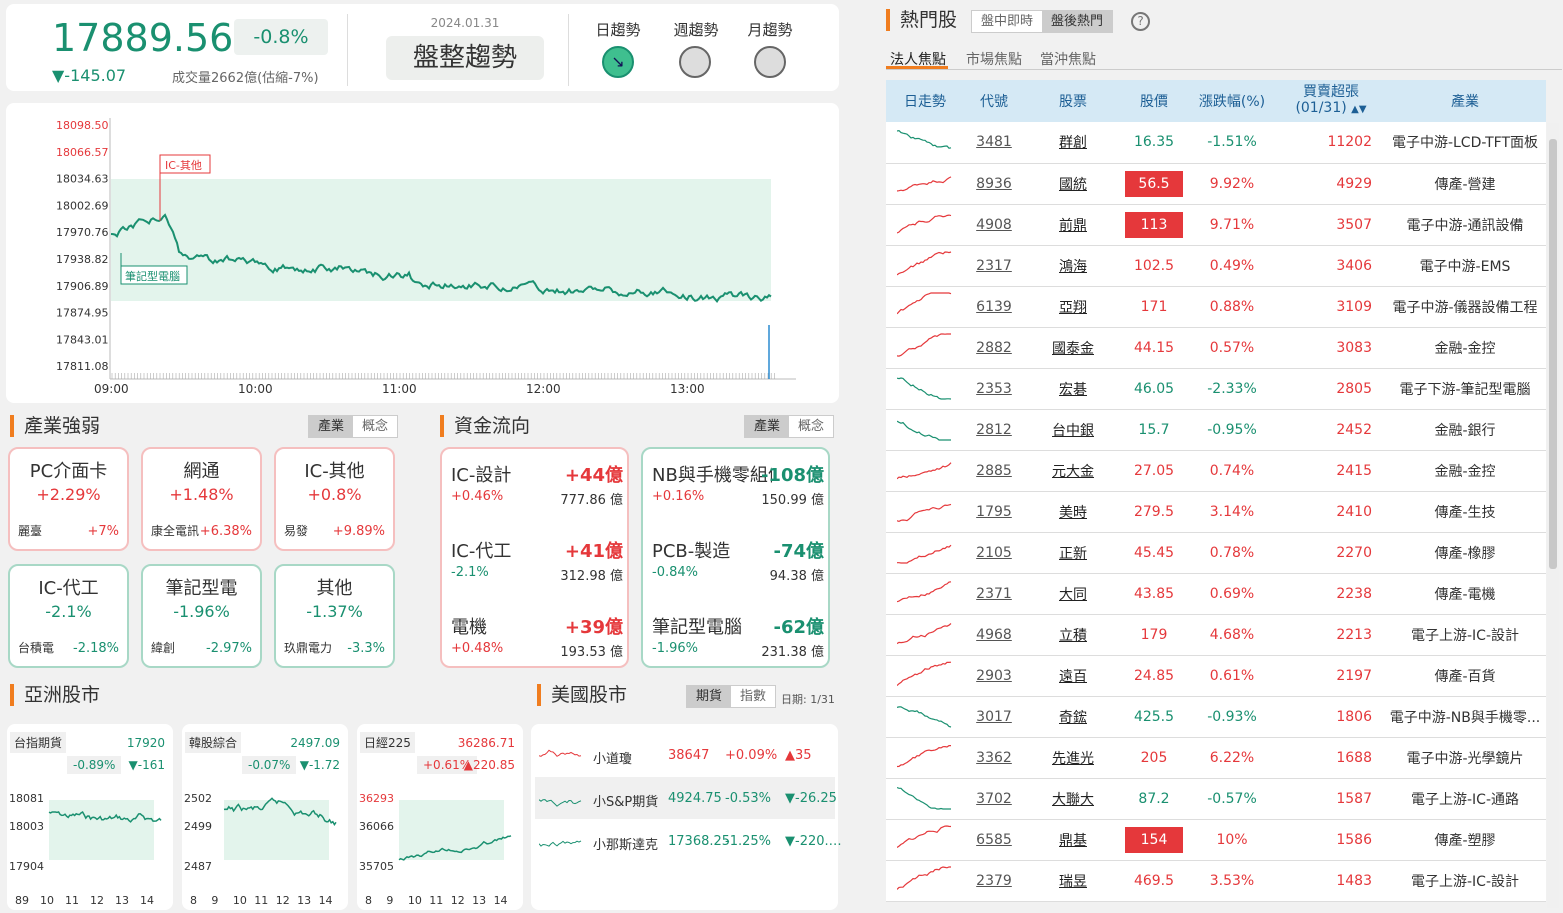 The height and width of the screenshot is (913, 1563). I want to click on industry-card: 其他 -1.37% 玖鼎電力 -3.3%, so click(334, 616).